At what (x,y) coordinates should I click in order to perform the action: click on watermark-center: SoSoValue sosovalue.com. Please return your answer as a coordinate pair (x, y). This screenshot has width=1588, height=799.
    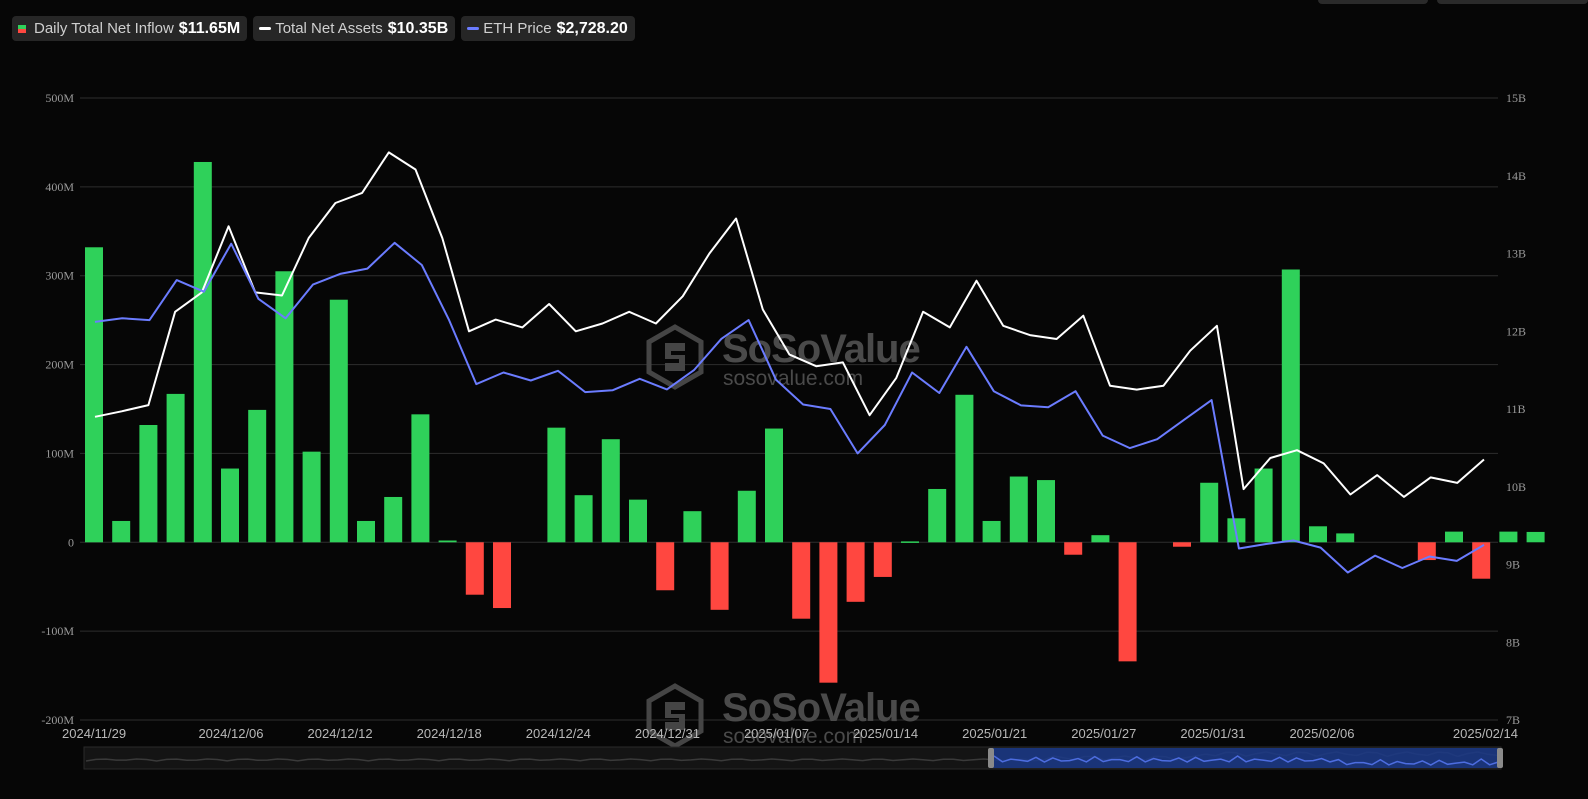
    Looking at the image, I should click on (783, 357).